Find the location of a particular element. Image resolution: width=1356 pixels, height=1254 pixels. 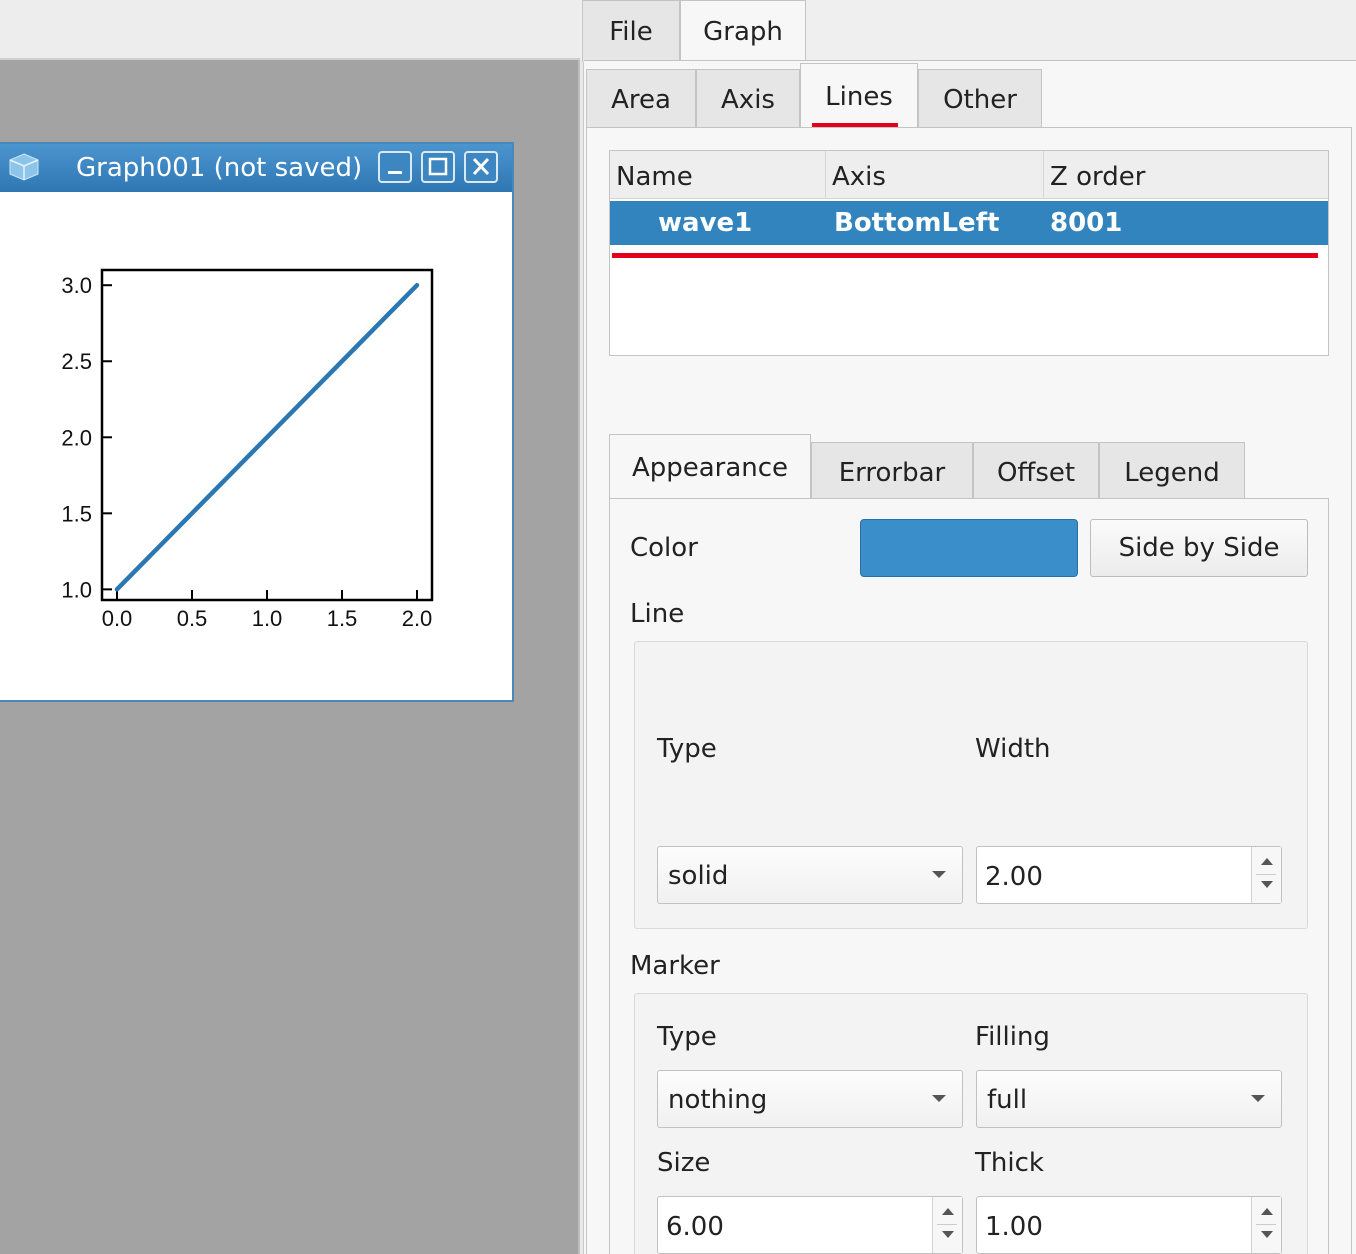

close-button is located at coordinates (481, 167).